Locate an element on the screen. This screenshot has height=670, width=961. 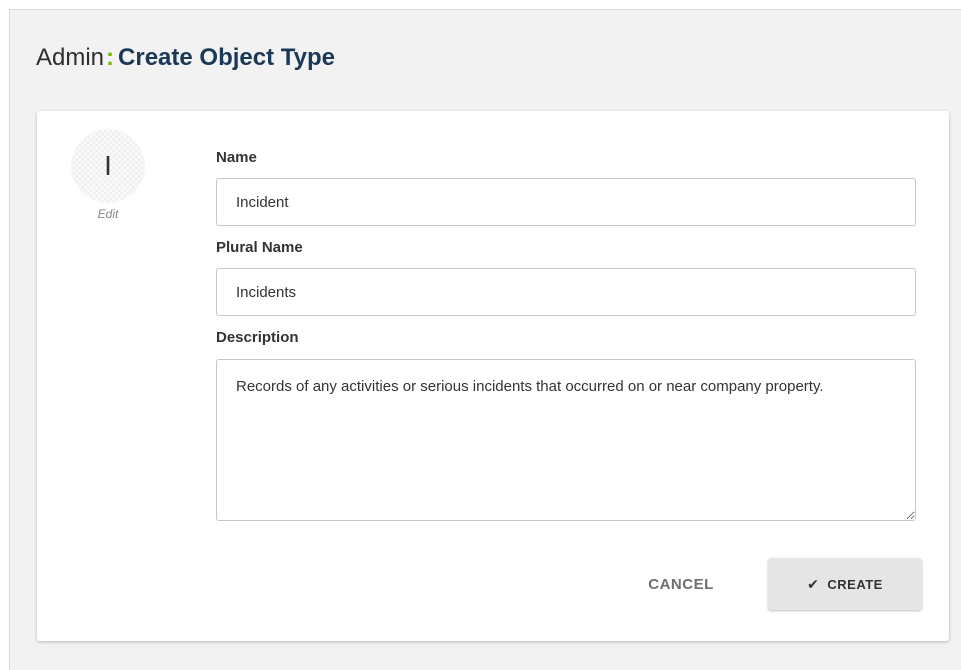
name-input is located at coordinates (566, 202).